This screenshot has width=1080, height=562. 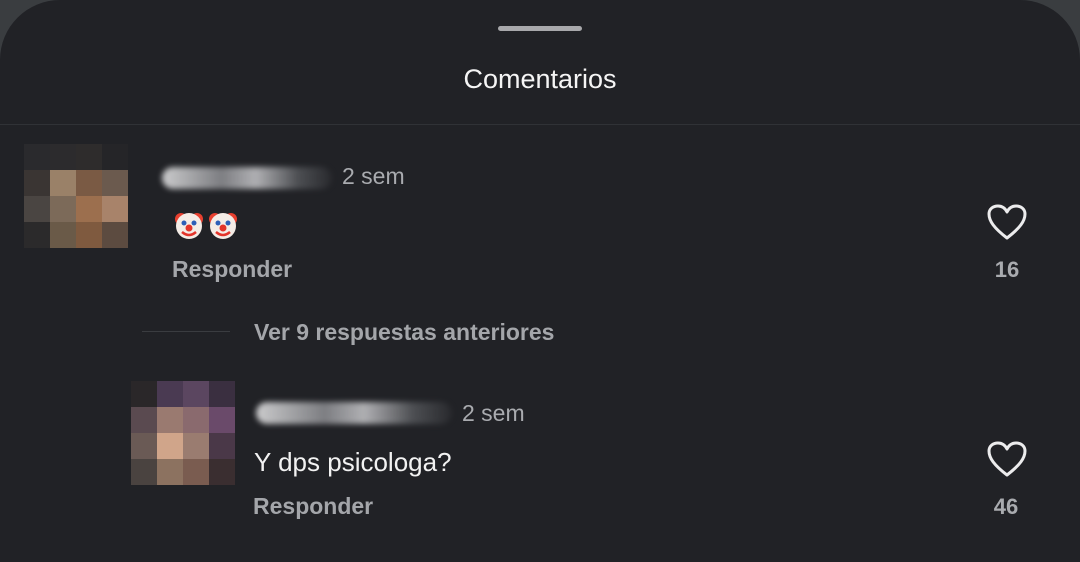 What do you see at coordinates (540, 28) in the screenshot?
I see `drag-handle` at bounding box center [540, 28].